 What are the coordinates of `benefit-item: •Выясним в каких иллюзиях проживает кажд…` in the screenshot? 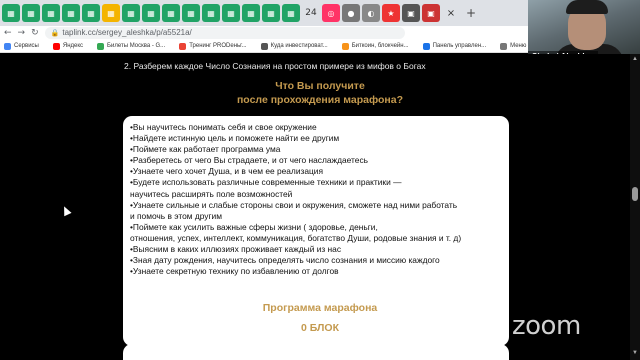 It's located at (236, 249).